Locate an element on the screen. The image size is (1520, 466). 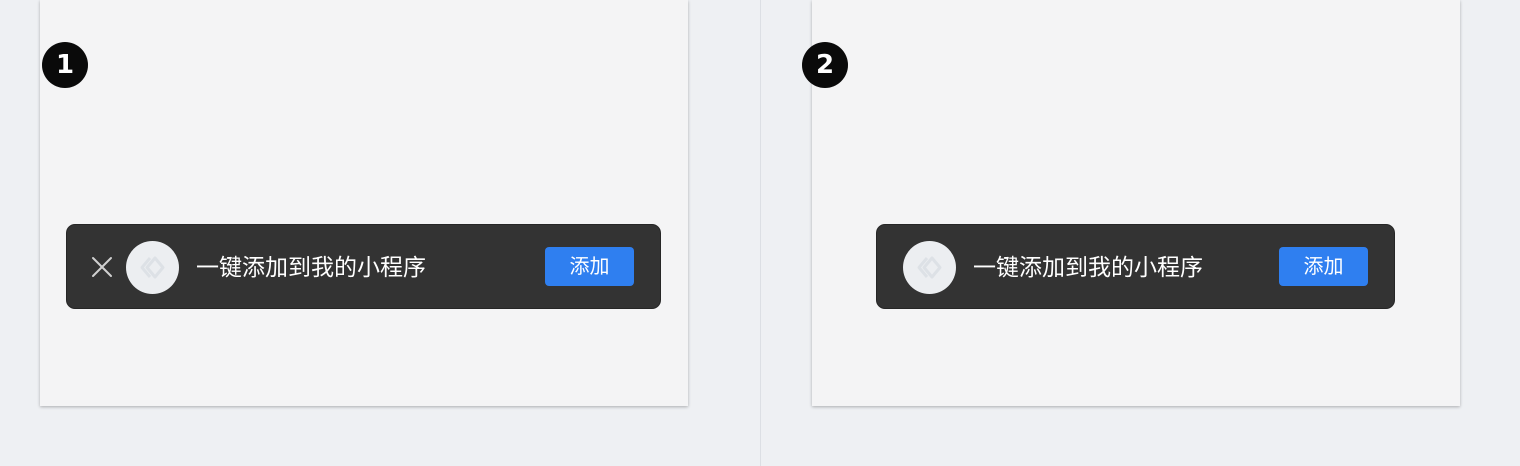
close-icon is located at coordinates (102, 267).